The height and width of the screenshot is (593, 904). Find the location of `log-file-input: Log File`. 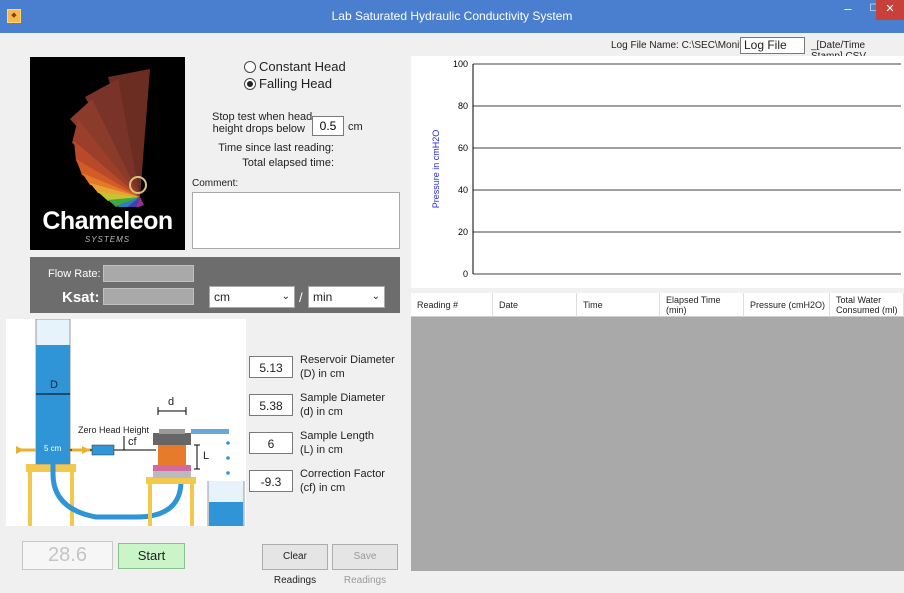

log-file-input: Log File is located at coordinates (772, 45).